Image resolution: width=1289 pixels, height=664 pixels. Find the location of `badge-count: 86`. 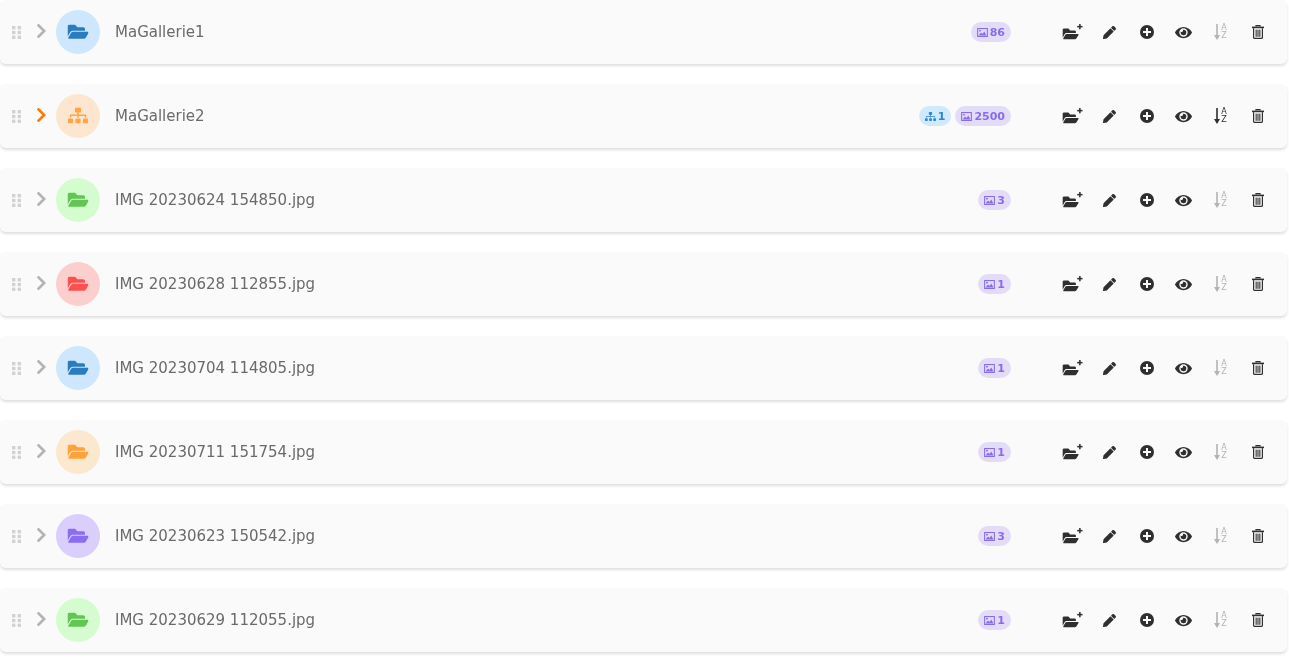

badge-count: 86 is located at coordinates (997, 32).